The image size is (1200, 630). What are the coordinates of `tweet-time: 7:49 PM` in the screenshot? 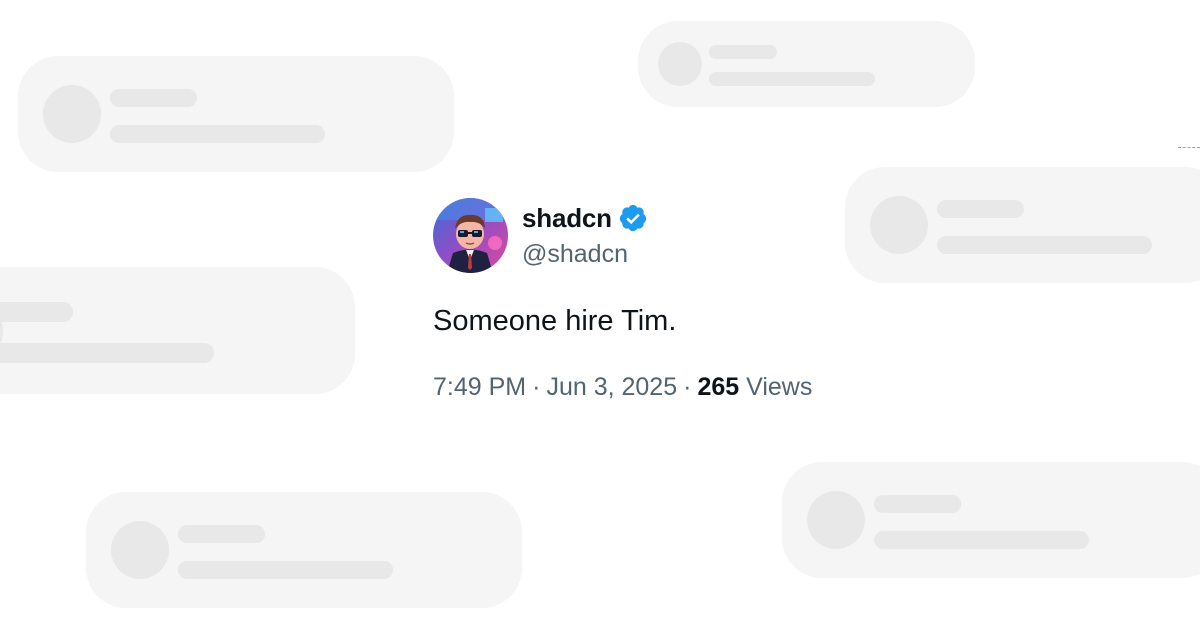 It's located at (479, 387).